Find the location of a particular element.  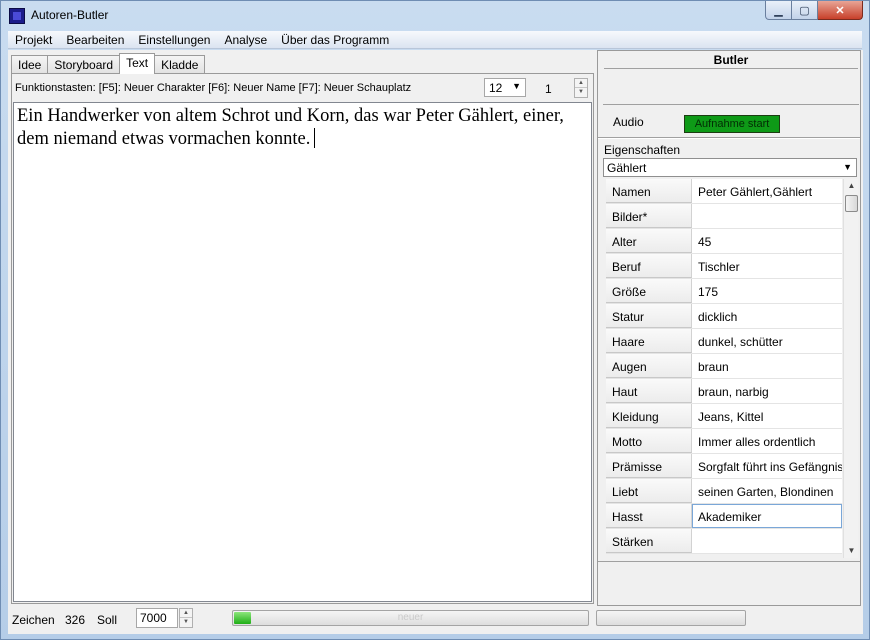

butler-message-area is located at coordinates (731, 87).